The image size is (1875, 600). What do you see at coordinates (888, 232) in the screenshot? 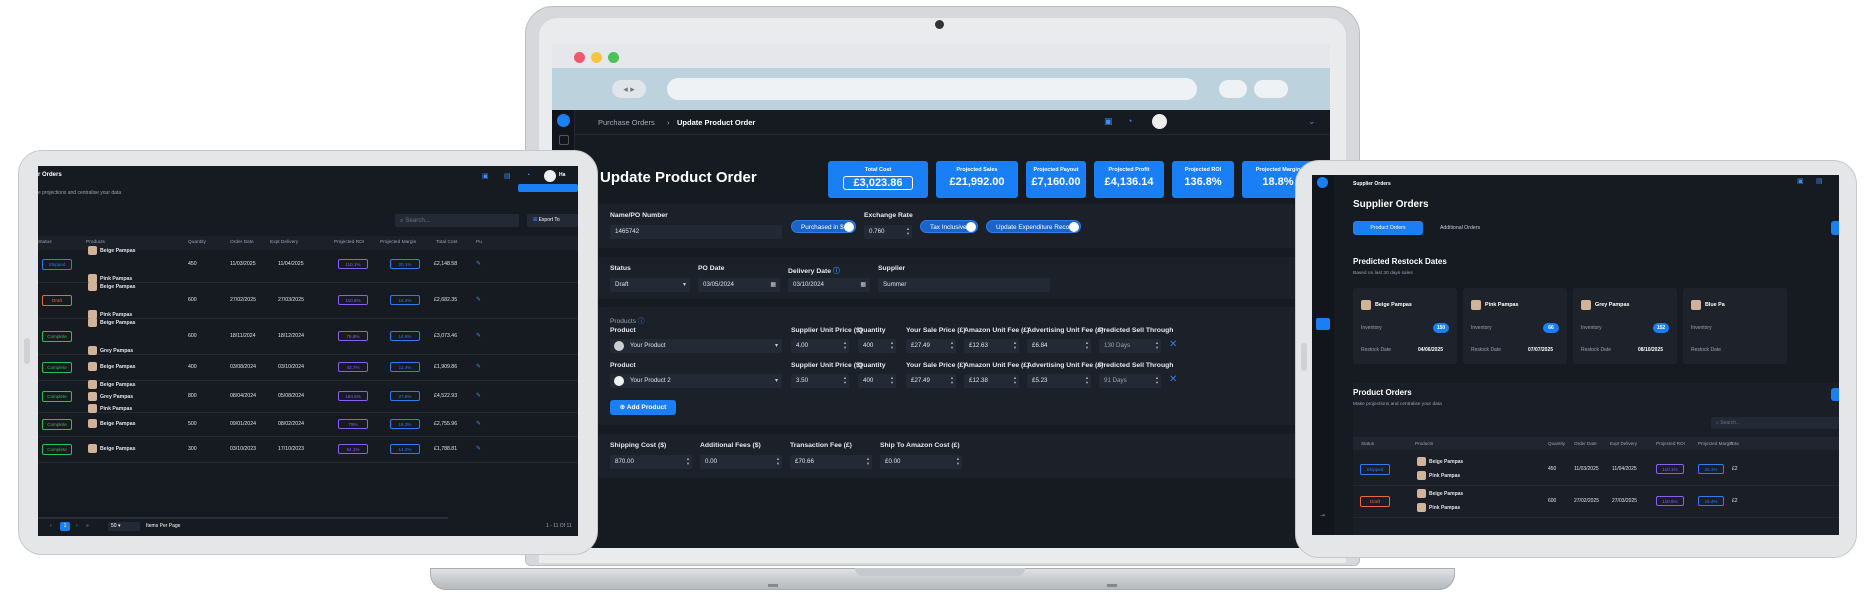
I see `exchange-rate-input: 0.760 ▲ ▼` at bounding box center [888, 232].